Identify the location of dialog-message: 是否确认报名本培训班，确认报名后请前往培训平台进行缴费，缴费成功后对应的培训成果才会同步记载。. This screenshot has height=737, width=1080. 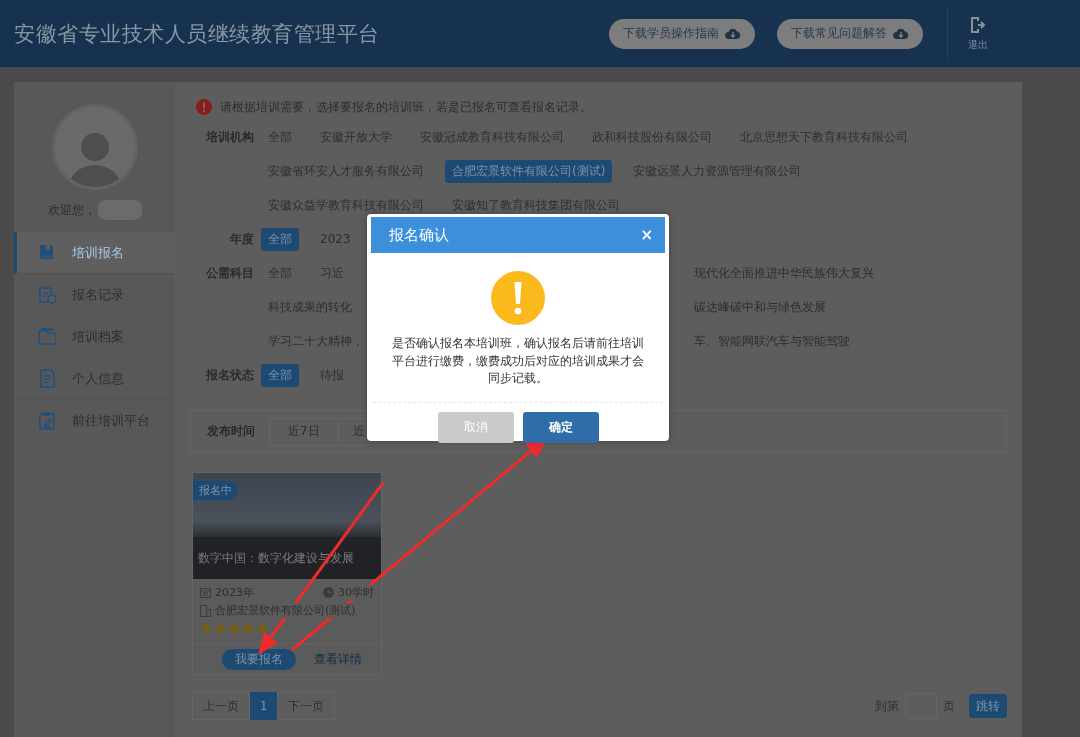
(518, 361).